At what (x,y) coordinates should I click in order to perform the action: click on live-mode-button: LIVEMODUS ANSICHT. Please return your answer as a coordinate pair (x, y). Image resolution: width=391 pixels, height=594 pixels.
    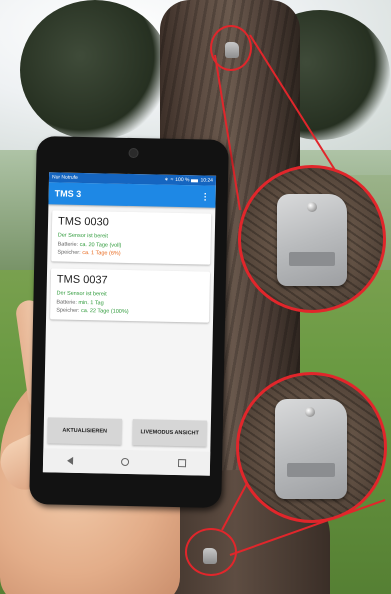
    Looking at the image, I should click on (169, 433).